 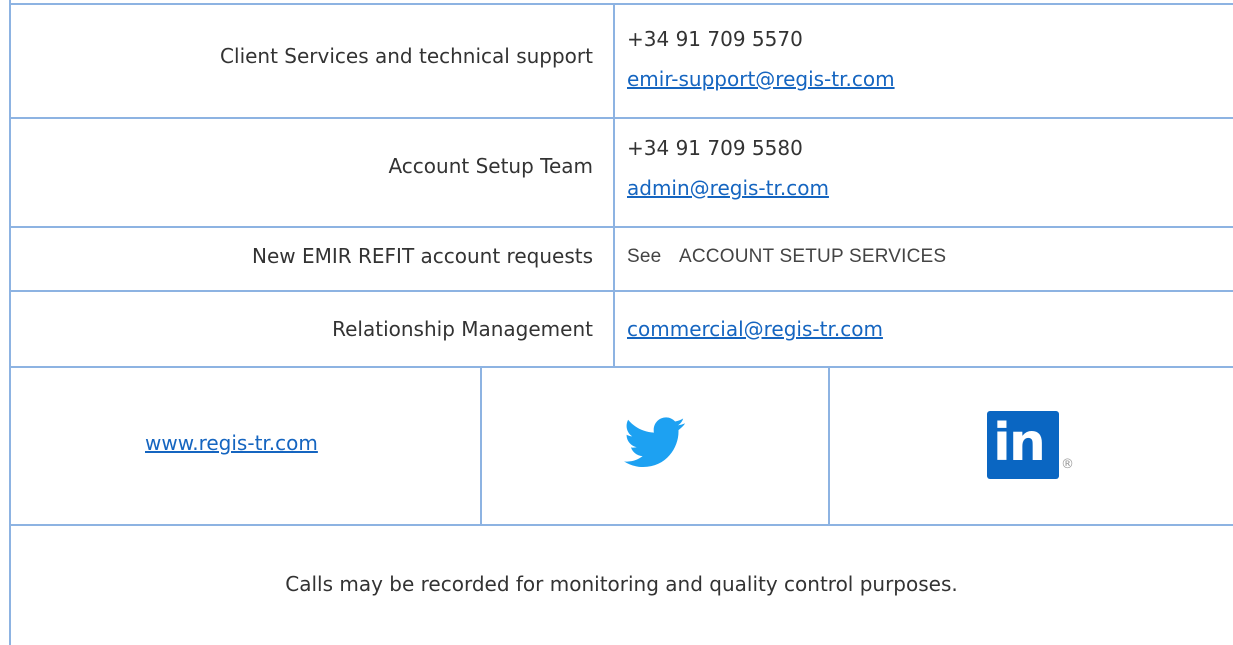 What do you see at coordinates (422, 256) in the screenshot?
I see `row-label-new-account-requests: New EMIR REFIT account requests` at bounding box center [422, 256].